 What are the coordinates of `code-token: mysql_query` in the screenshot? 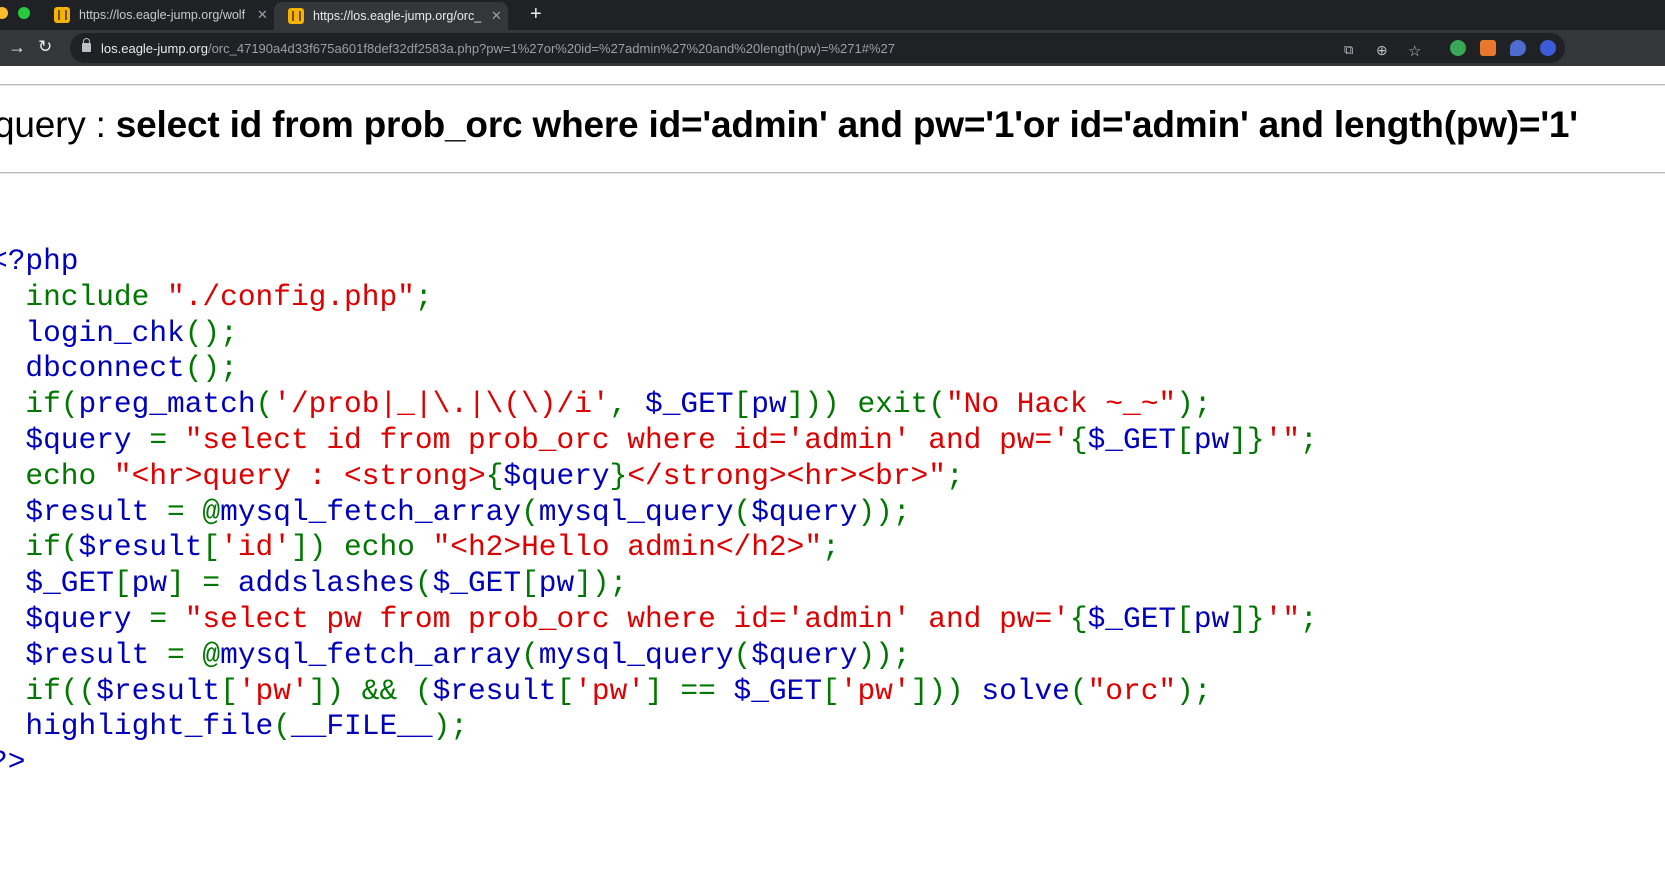 It's located at (636, 511).